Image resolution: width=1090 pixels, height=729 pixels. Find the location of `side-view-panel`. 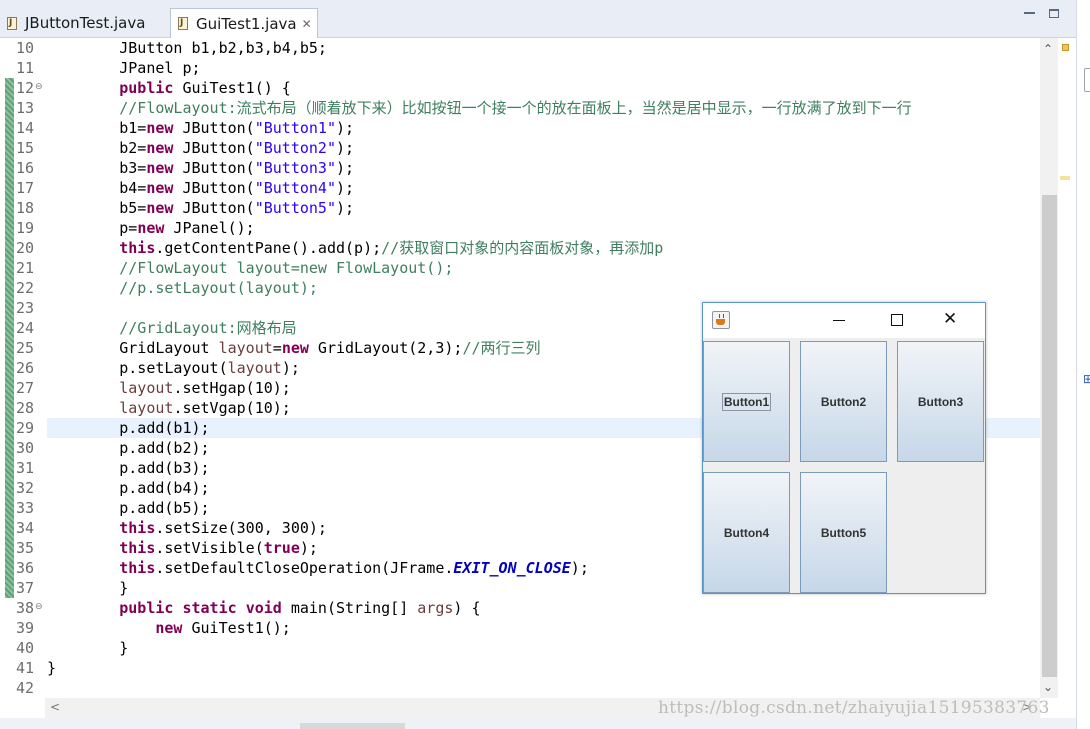

side-view-panel is located at coordinates (1083, 364).